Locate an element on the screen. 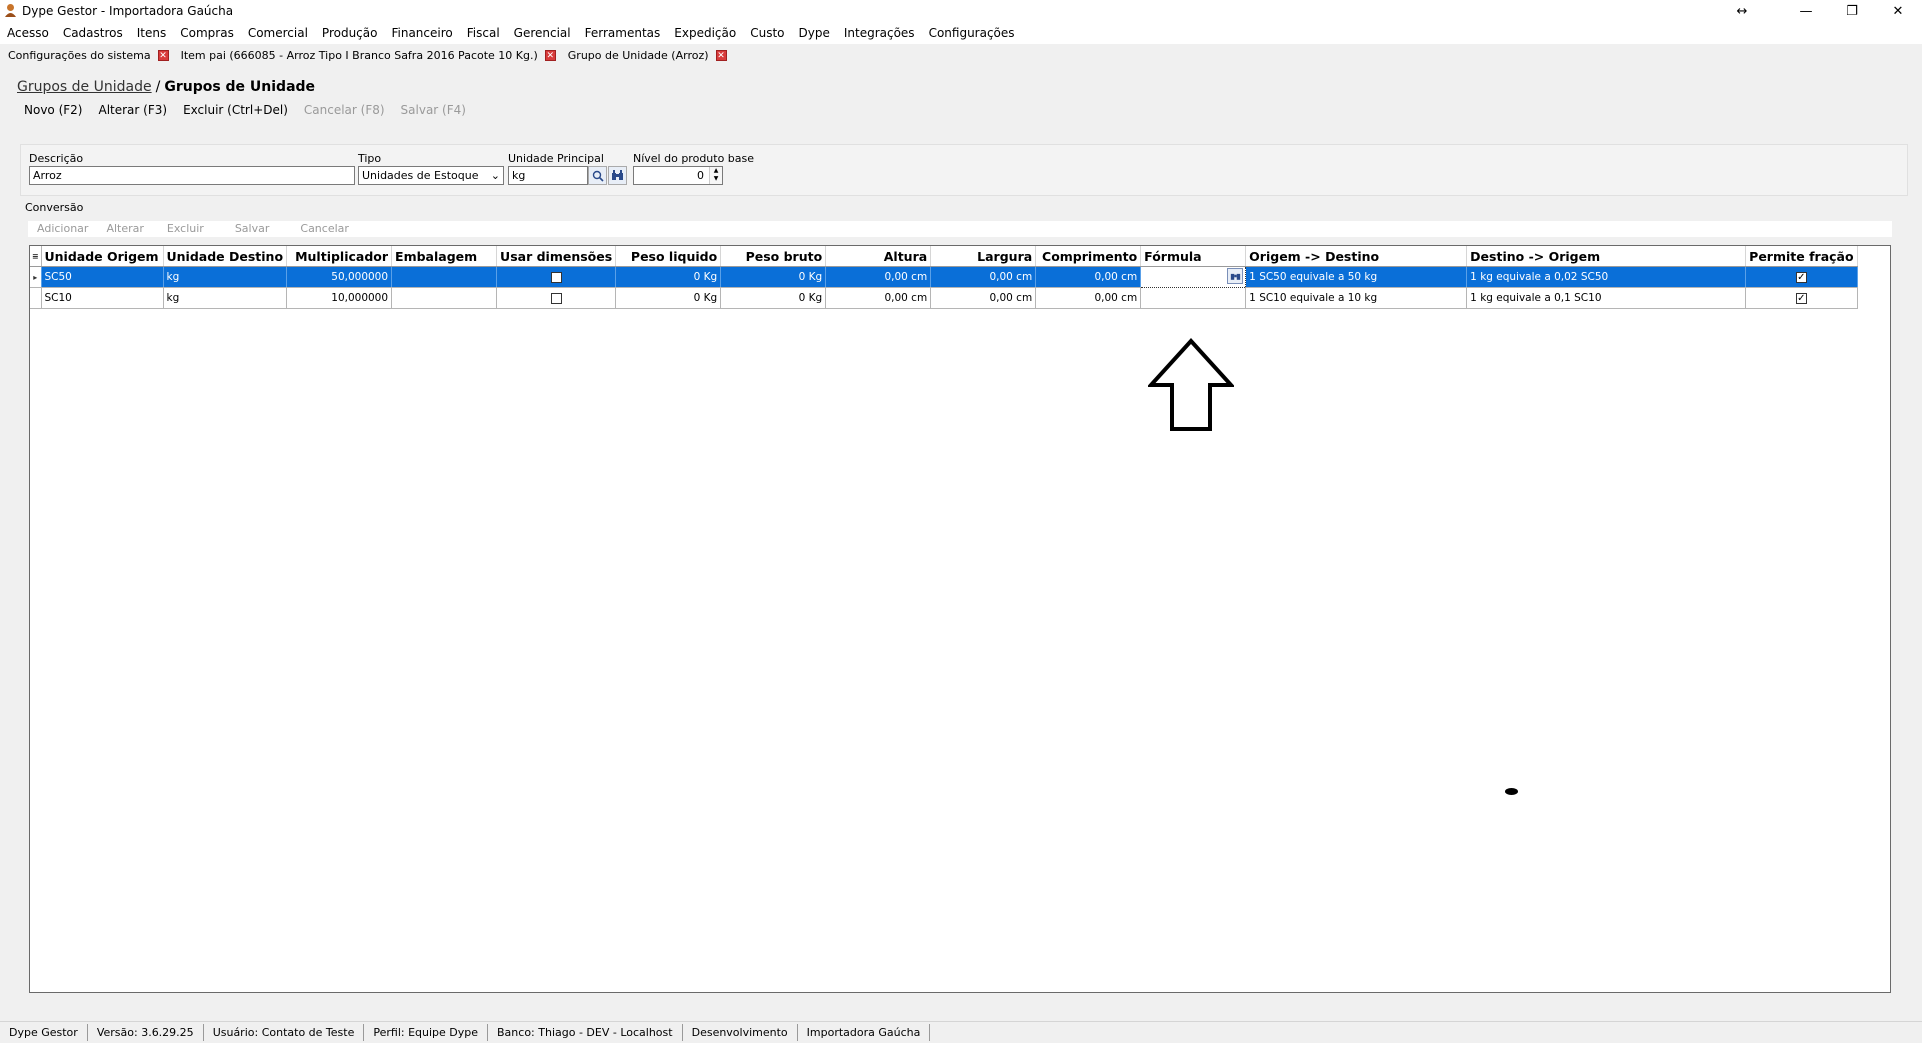  menu-expedicao: Expedição is located at coordinates (705, 33).